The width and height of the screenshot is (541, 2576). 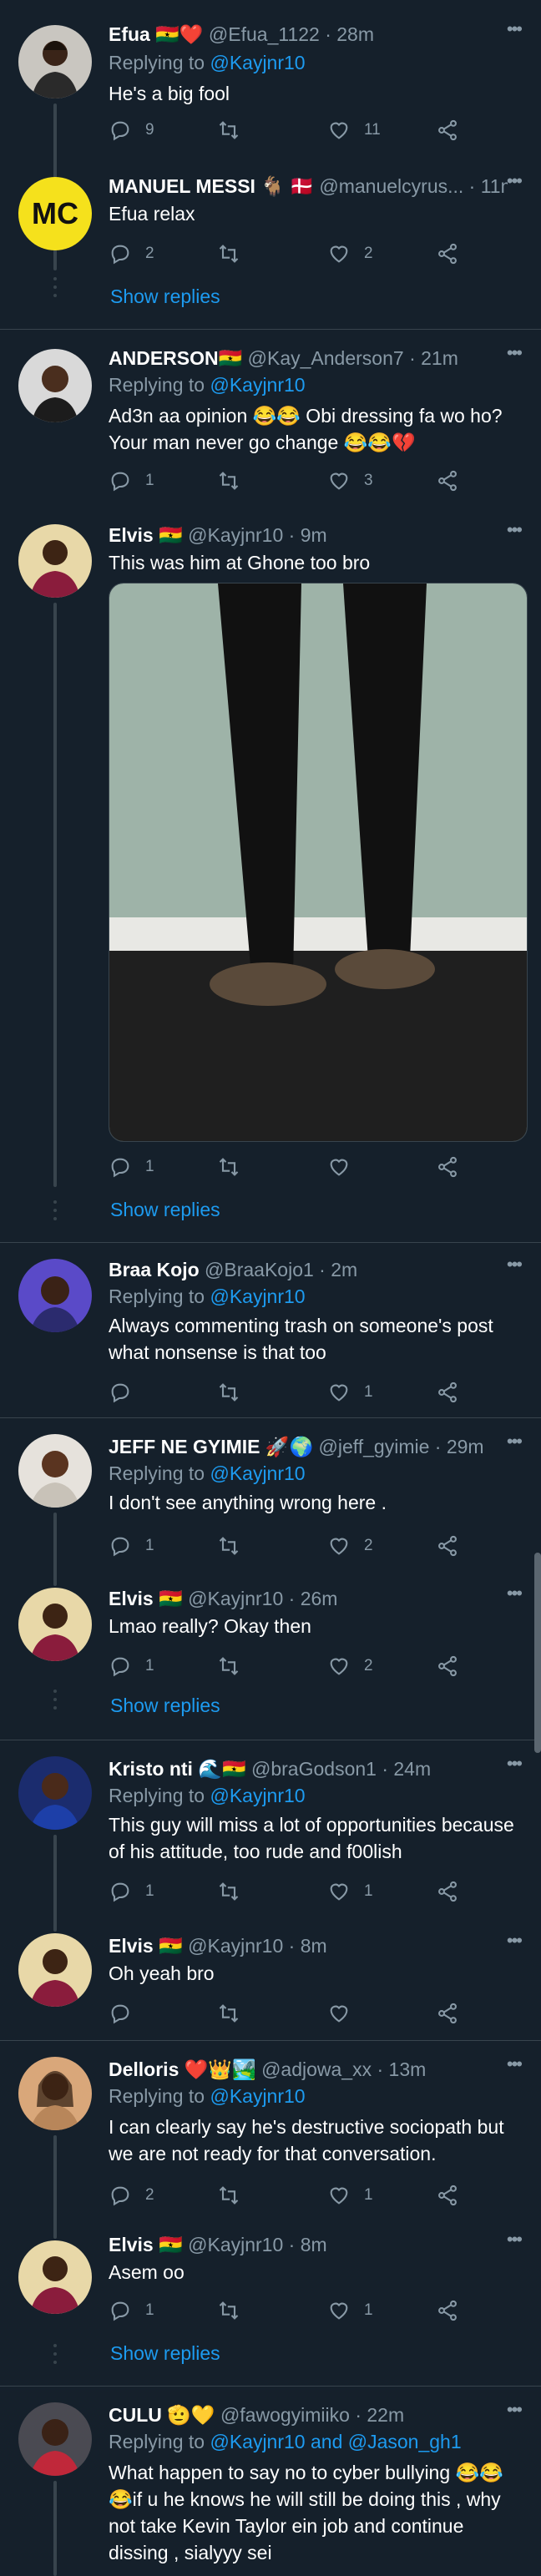 What do you see at coordinates (309, 1946) in the screenshot?
I see `tweet-header: Elvis 🇬🇭 @Kayjnr10 · 8m` at bounding box center [309, 1946].